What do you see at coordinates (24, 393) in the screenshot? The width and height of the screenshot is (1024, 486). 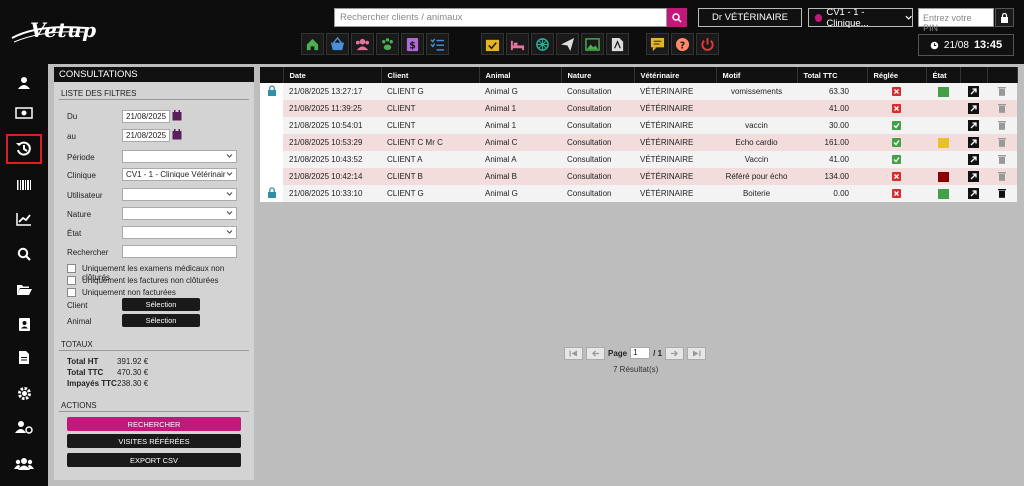 I see `sidebar-item-settings` at bounding box center [24, 393].